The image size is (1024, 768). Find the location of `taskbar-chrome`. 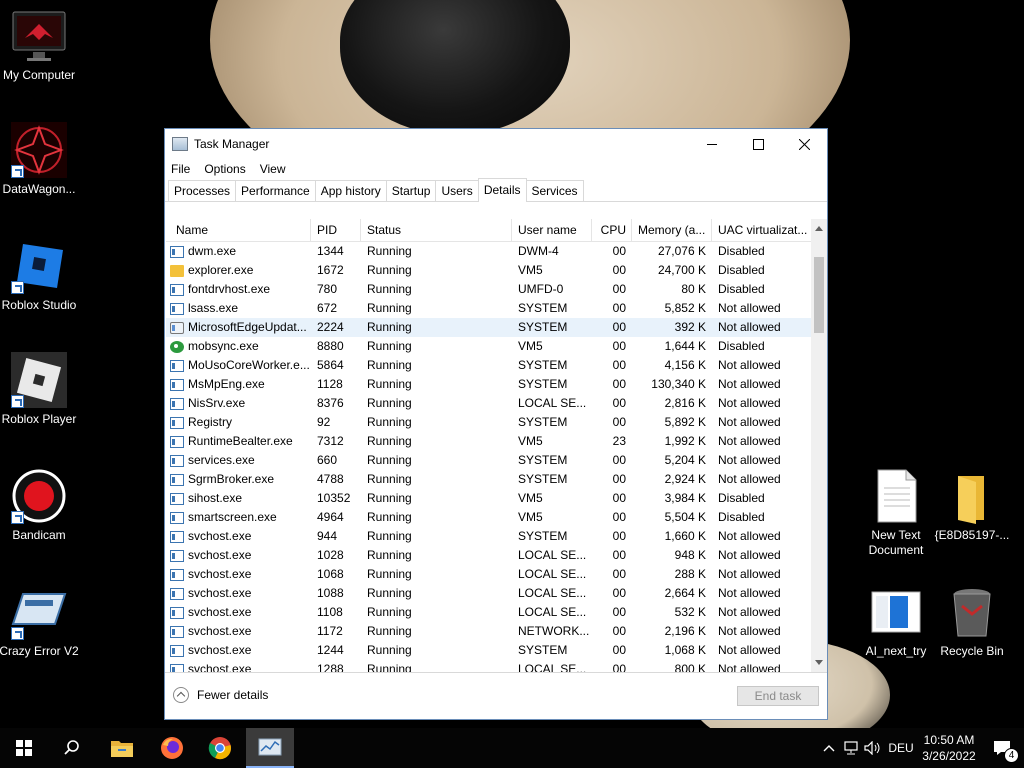

taskbar-chrome is located at coordinates (220, 748).